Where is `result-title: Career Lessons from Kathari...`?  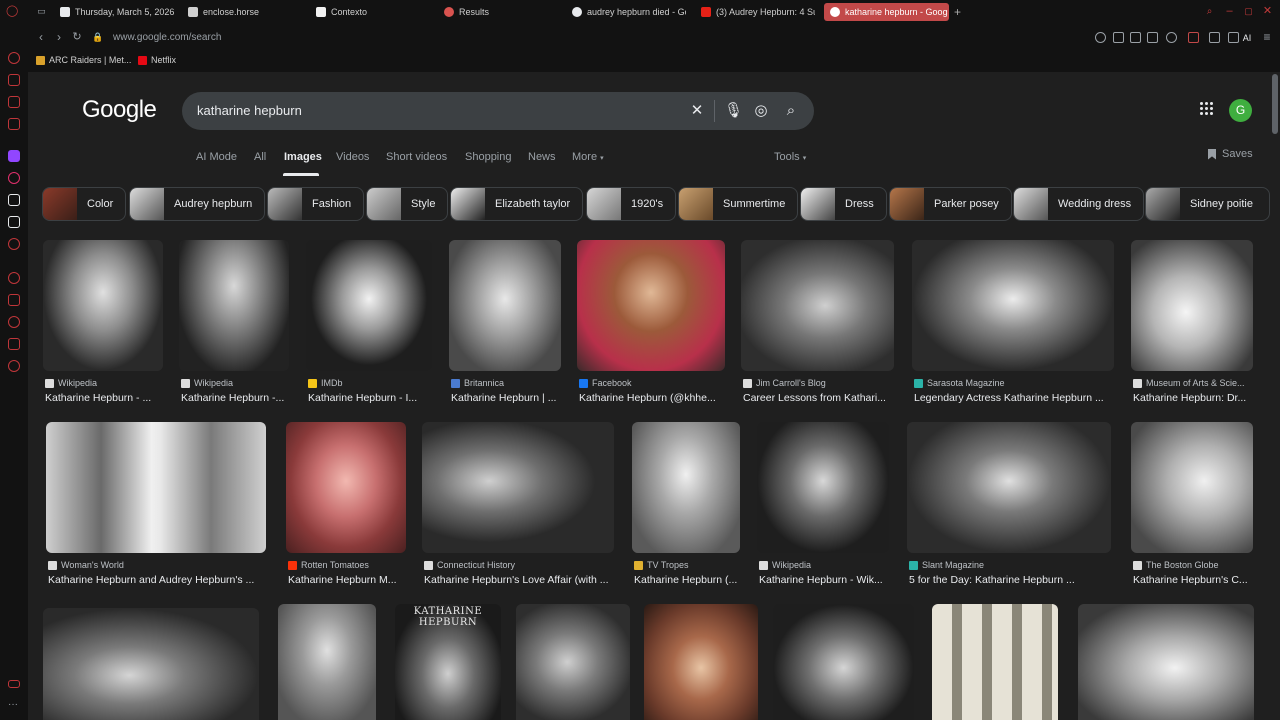 result-title: Career Lessons from Kathari... is located at coordinates (819, 398).